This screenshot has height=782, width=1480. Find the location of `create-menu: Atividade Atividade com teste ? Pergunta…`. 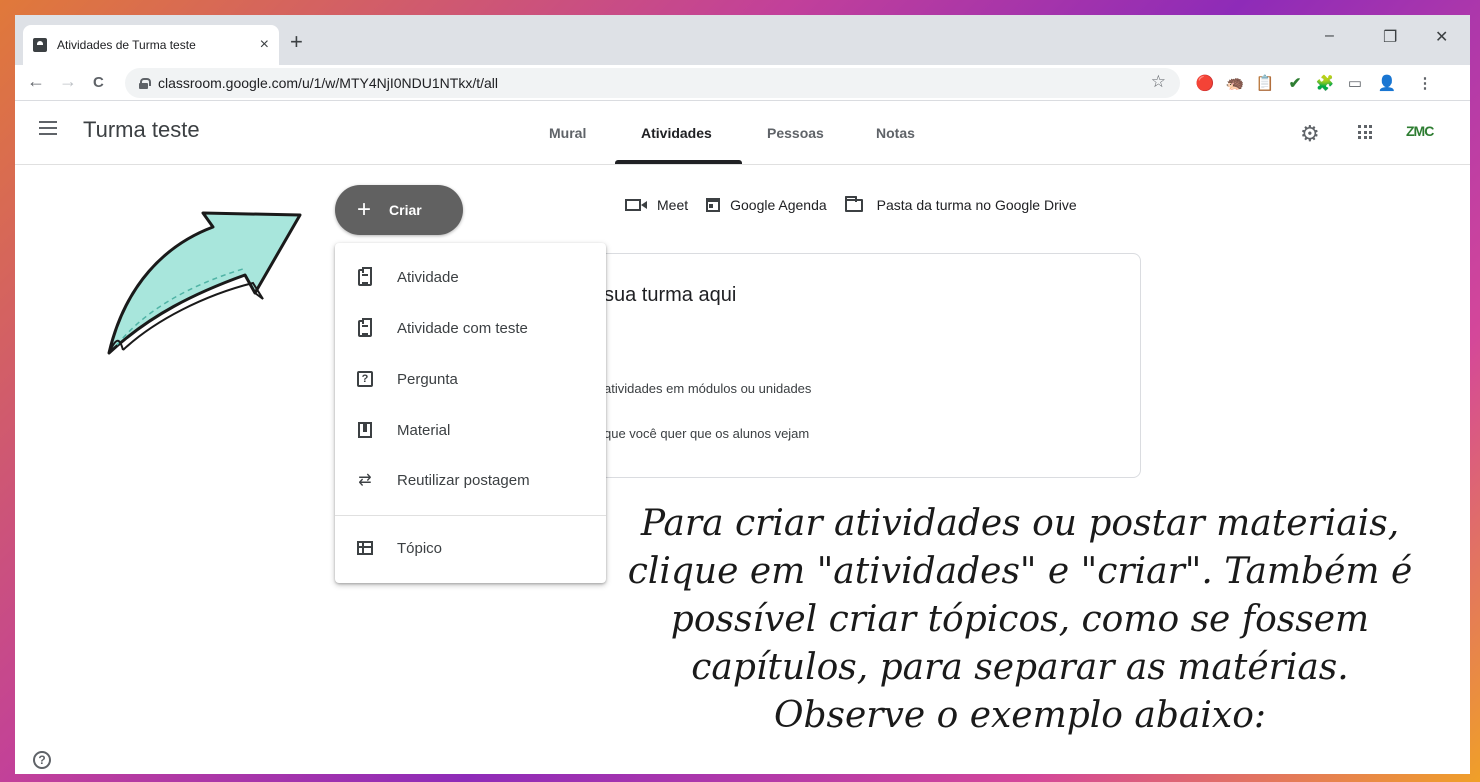

create-menu: Atividade Atividade com teste ? Pergunta… is located at coordinates (470, 413).